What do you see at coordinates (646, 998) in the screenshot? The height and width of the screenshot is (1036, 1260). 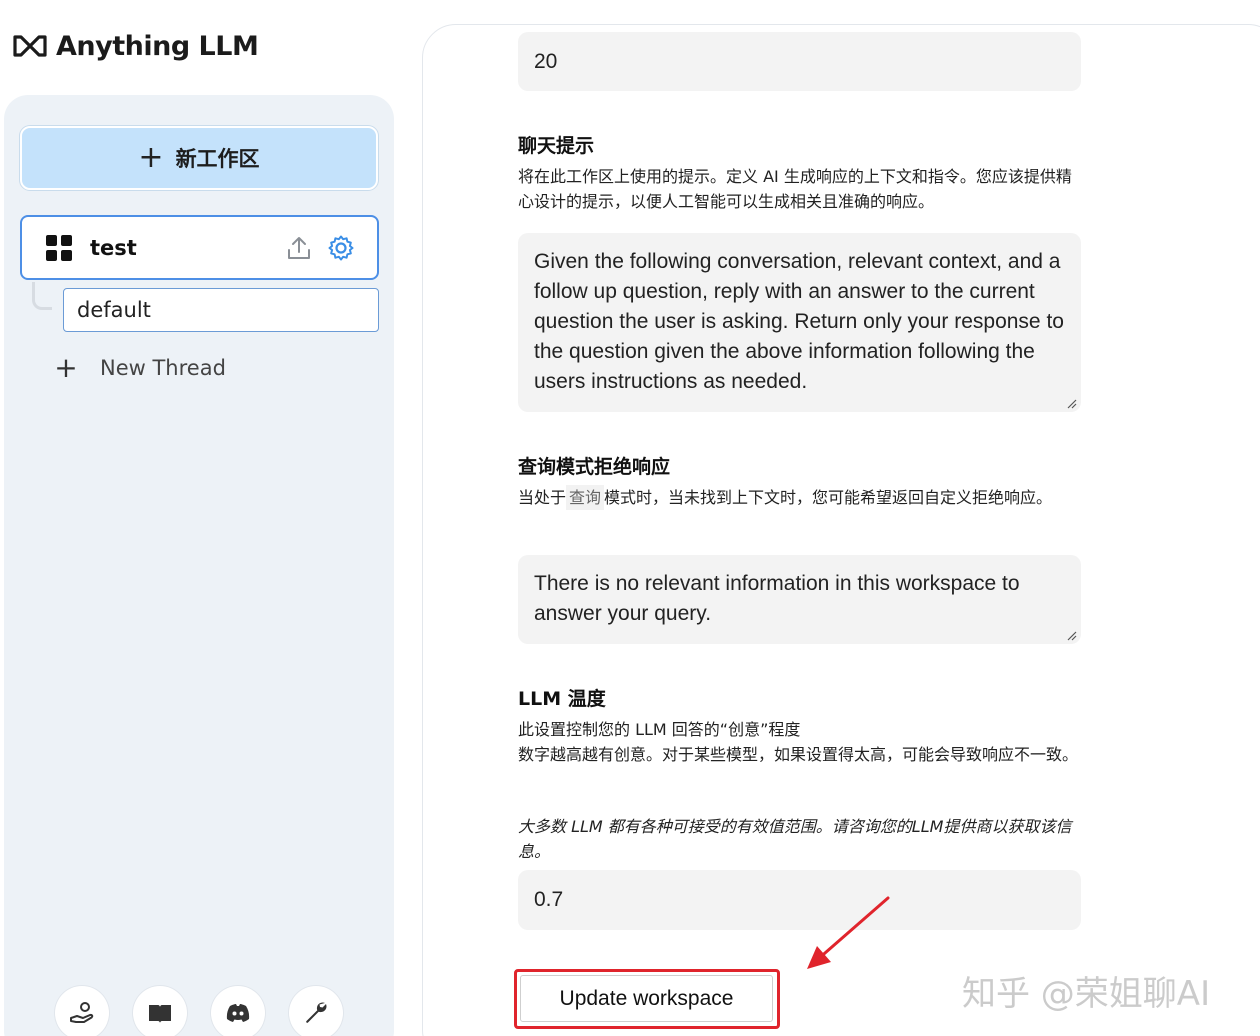 I see `update-workspace-button: Update workspace` at bounding box center [646, 998].